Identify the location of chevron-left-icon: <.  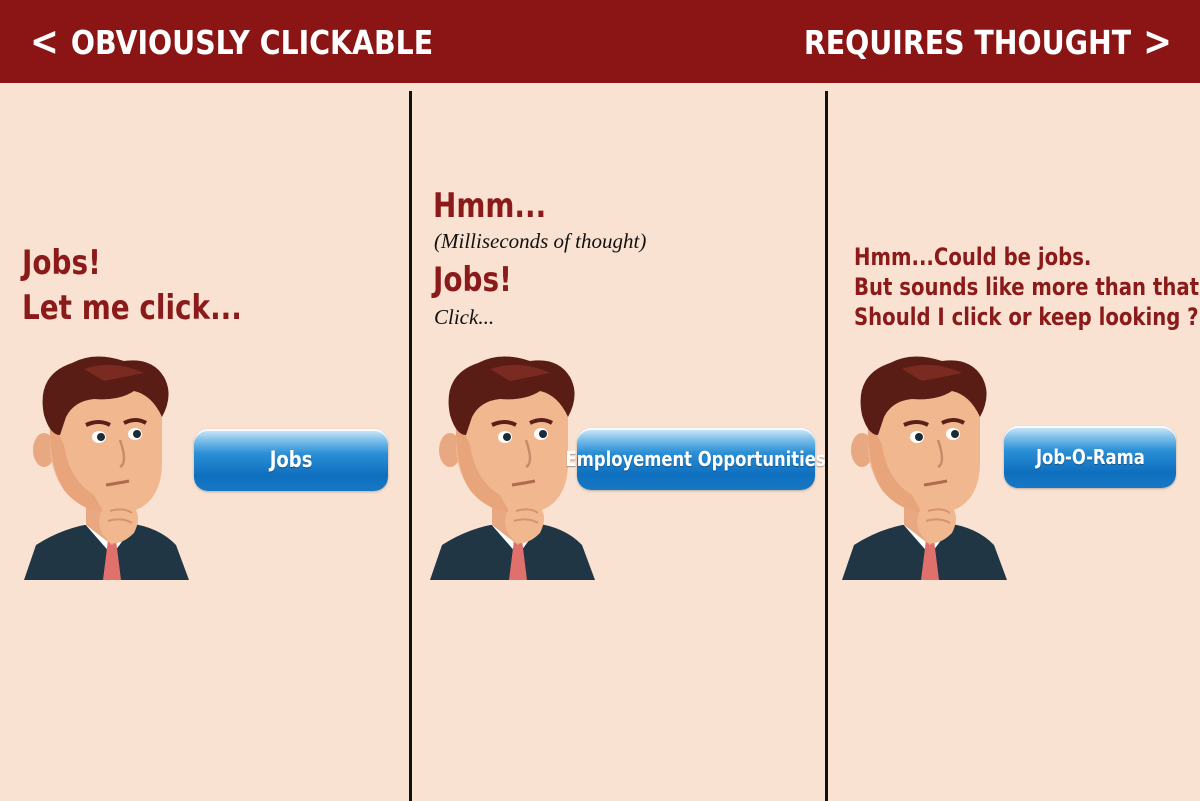
(44, 42).